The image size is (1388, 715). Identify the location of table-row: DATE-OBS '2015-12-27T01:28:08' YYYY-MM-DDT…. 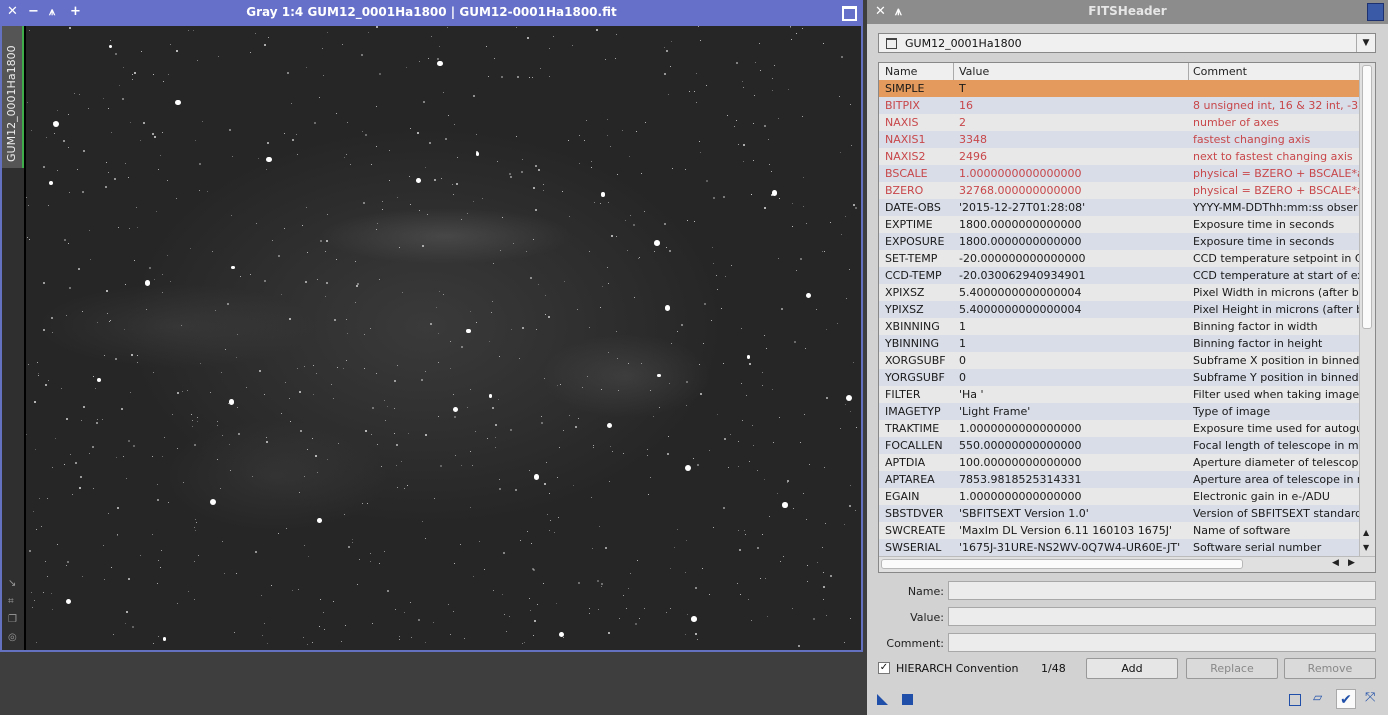
(1120, 207).